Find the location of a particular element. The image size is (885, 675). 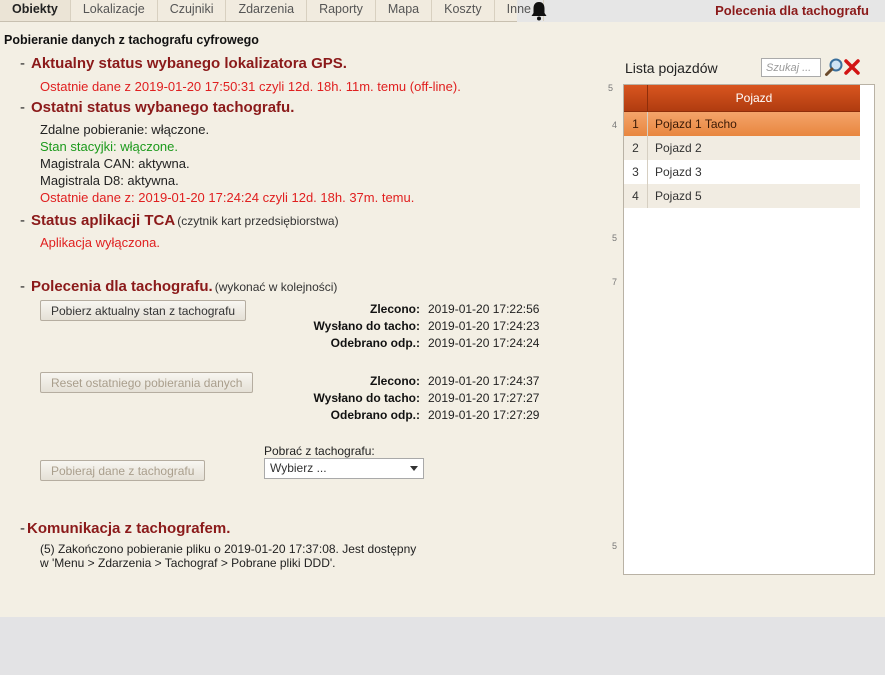

ignition-status: Stan stacyjki: włączone. is located at coordinates (109, 146).